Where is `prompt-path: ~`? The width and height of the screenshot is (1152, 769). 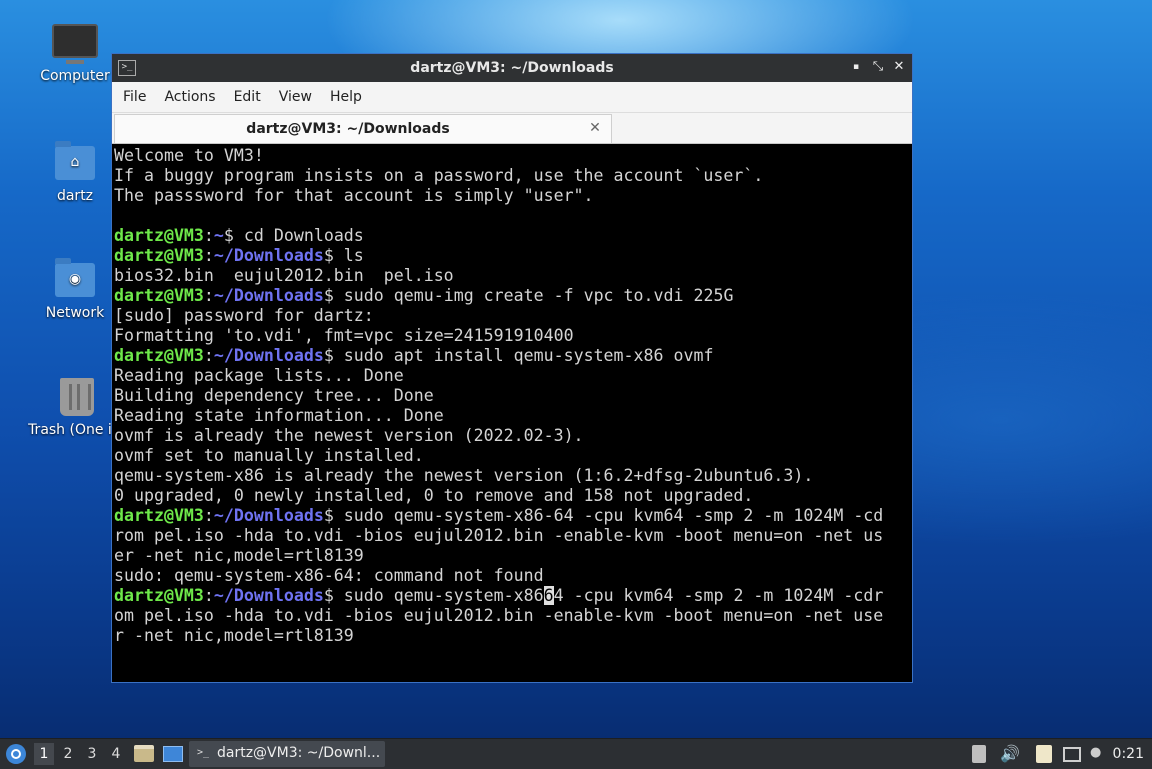 prompt-path: ~ is located at coordinates (218, 235).